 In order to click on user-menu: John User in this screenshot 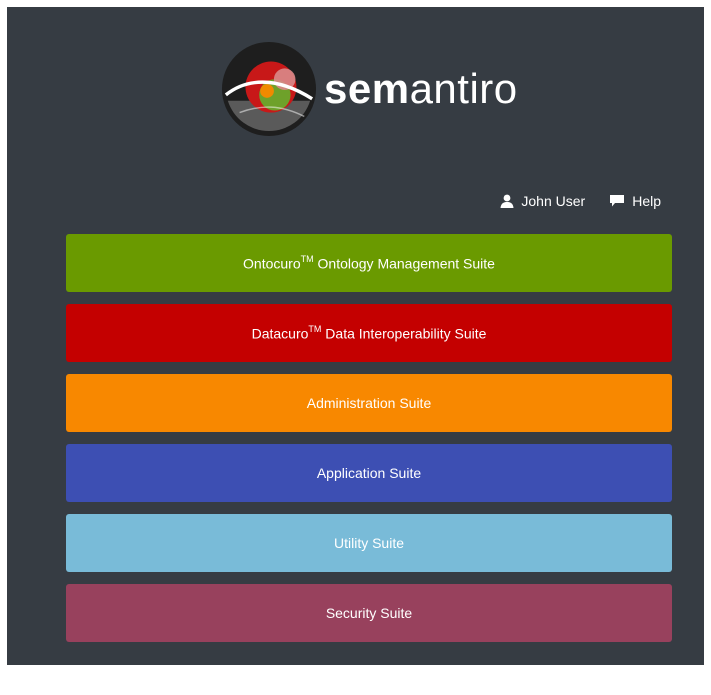, I will do `click(542, 201)`.